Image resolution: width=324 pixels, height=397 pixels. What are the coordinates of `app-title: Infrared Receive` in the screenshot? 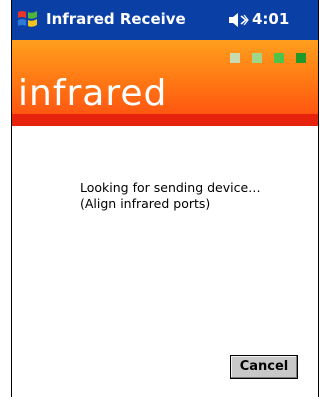 It's located at (116, 19).